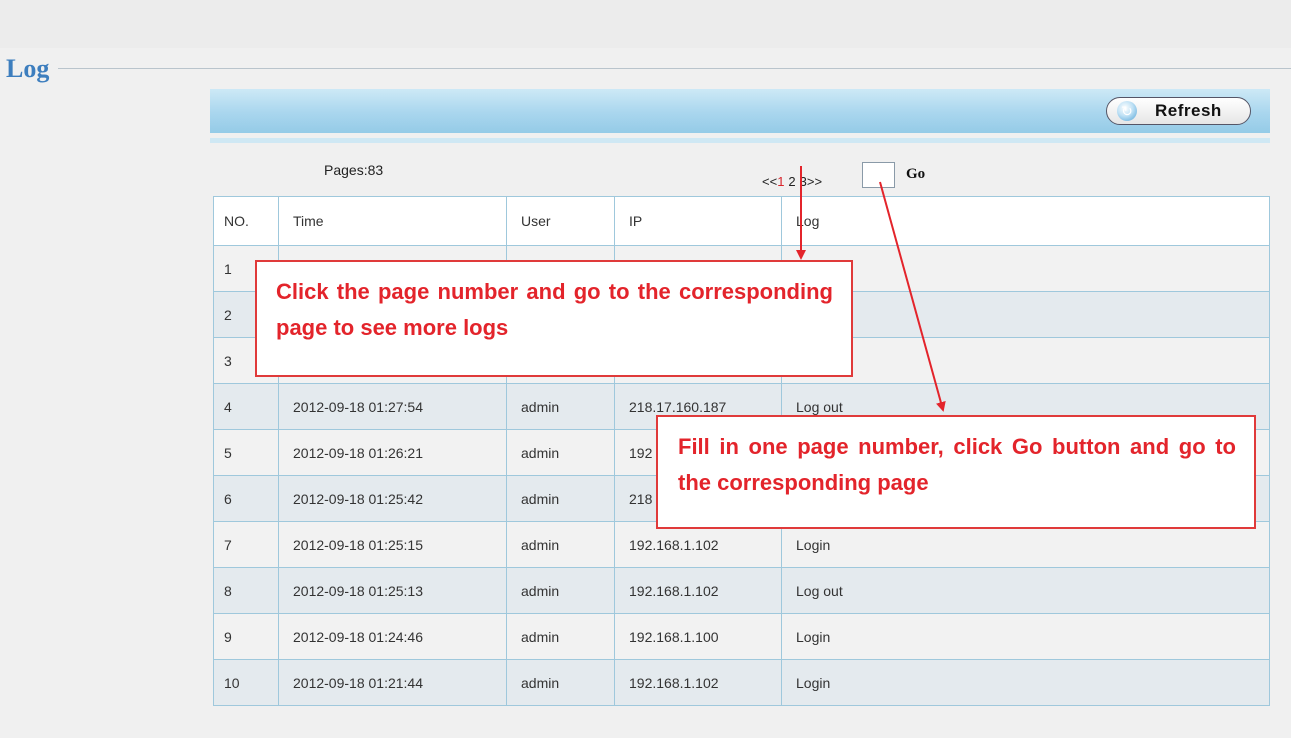 This screenshot has height=738, width=1291. I want to click on cell-log: ff line, so click(1025, 268).